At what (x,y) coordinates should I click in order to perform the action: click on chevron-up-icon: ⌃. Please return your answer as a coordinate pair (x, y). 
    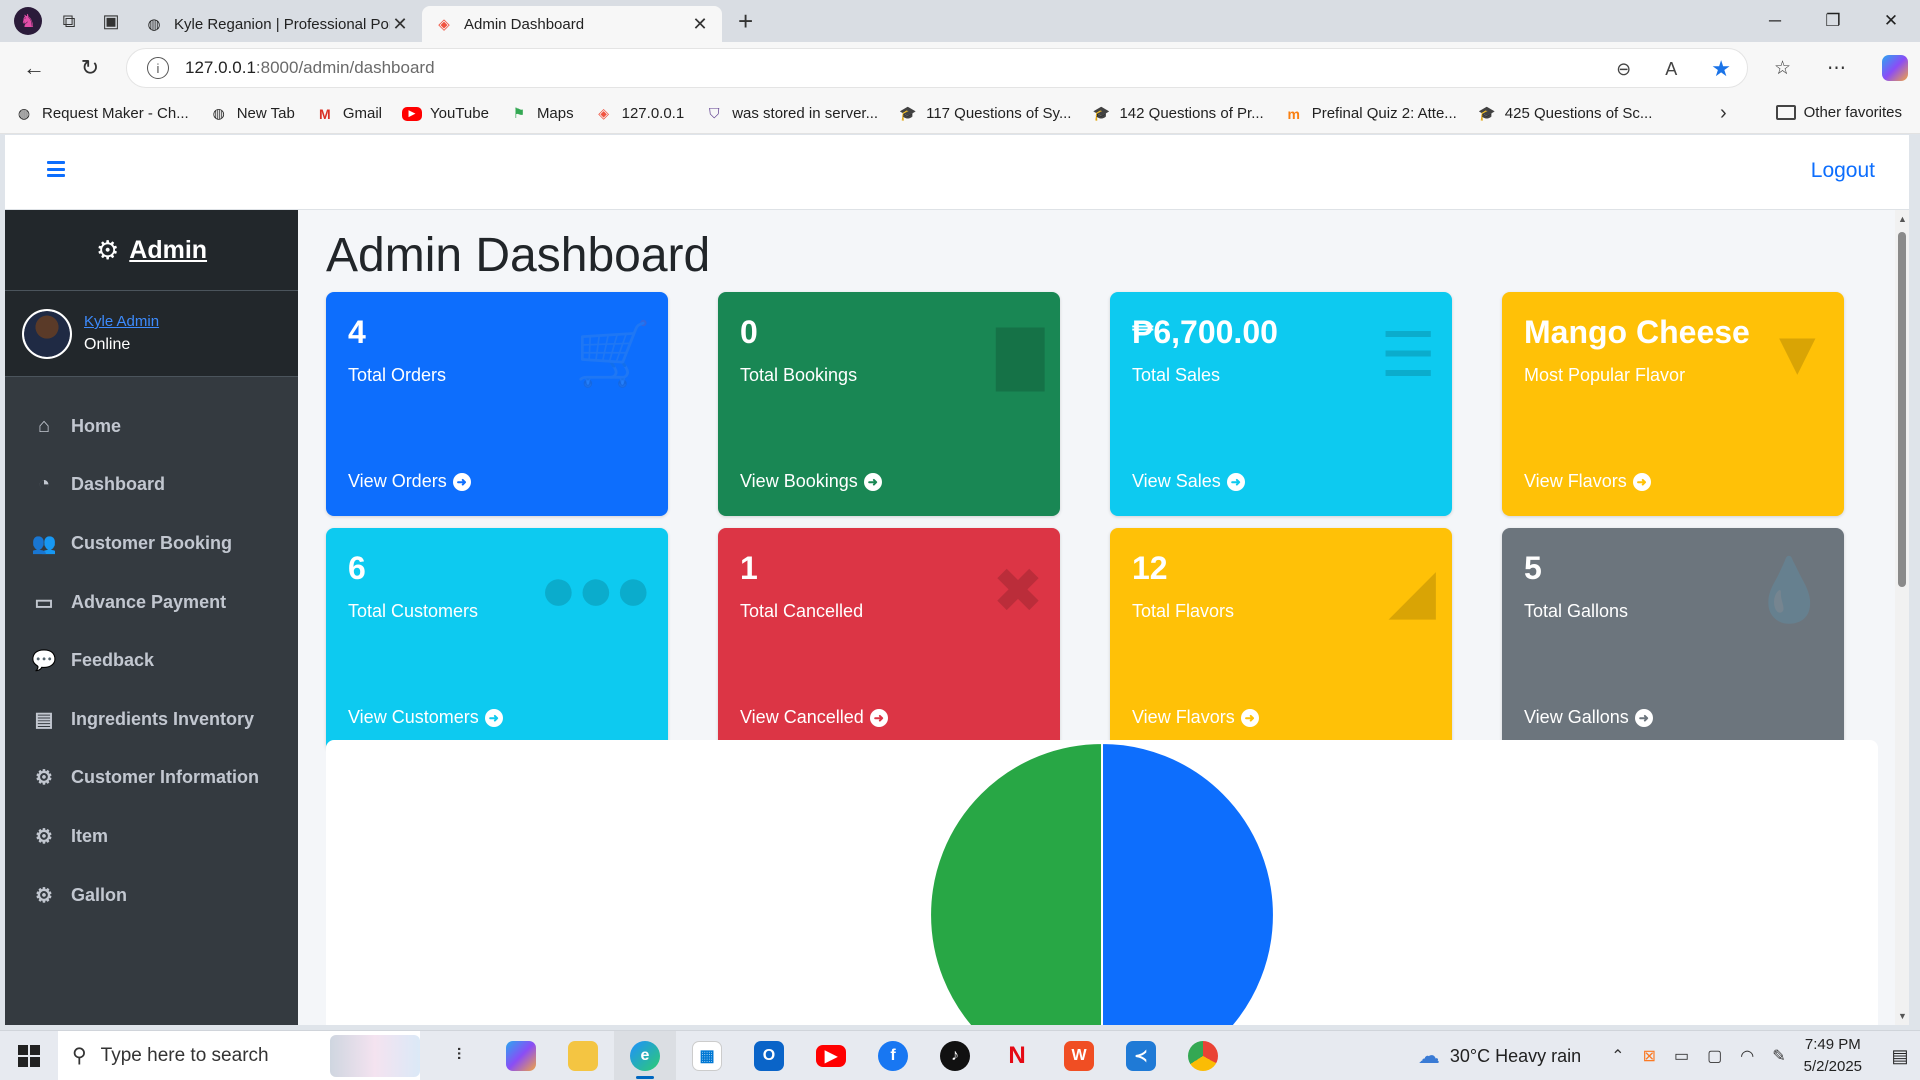
    Looking at the image, I should click on (1617, 1056).